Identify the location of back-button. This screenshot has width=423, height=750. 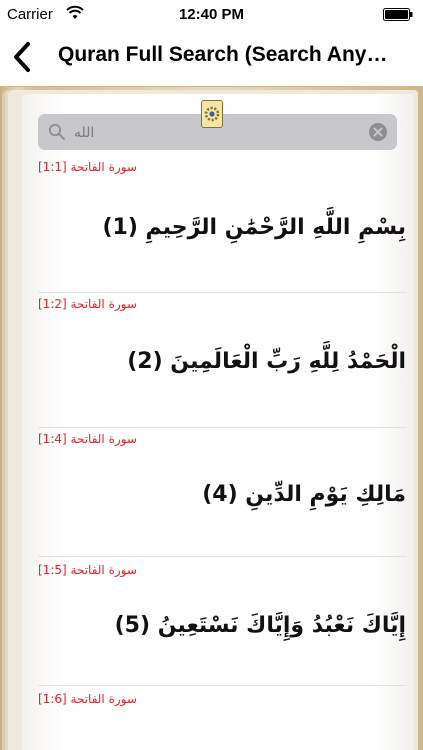
(23, 57).